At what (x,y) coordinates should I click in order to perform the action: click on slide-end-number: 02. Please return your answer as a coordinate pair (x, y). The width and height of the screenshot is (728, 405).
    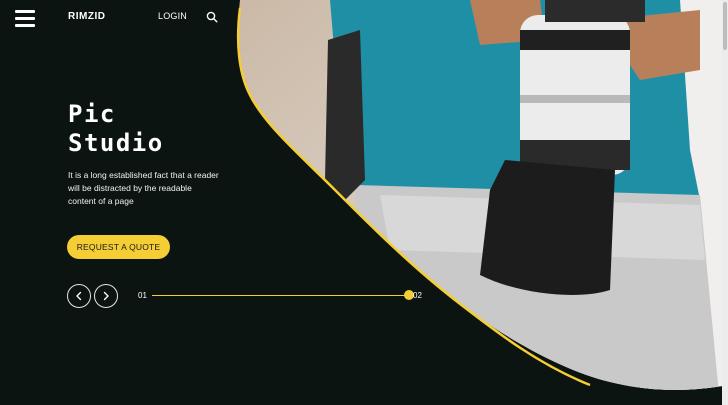
    Looking at the image, I should click on (417, 295).